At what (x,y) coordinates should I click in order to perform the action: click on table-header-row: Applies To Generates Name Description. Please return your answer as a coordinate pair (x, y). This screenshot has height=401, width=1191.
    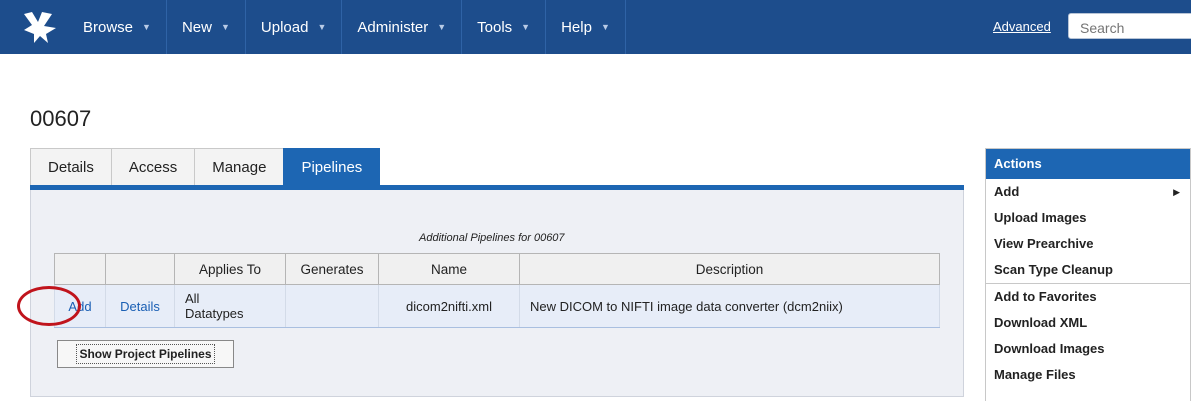
    Looking at the image, I should click on (497, 269).